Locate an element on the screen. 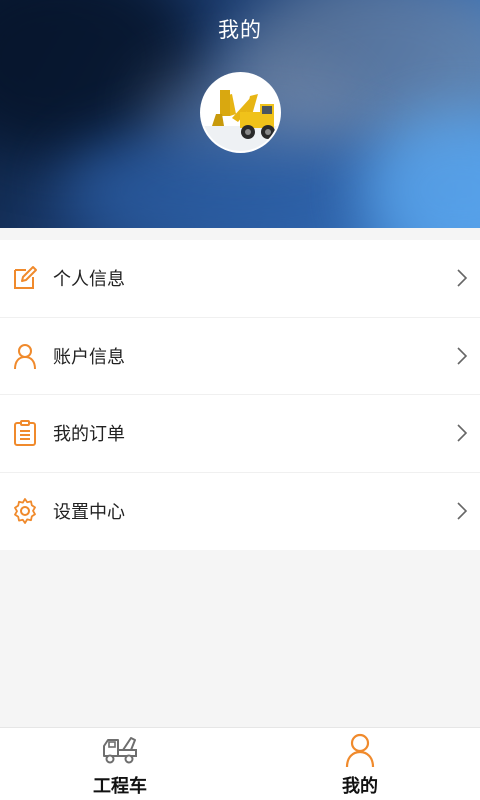 This screenshot has width=480, height=800. menu-item-settings-center: 设置中心 is located at coordinates (240, 512).